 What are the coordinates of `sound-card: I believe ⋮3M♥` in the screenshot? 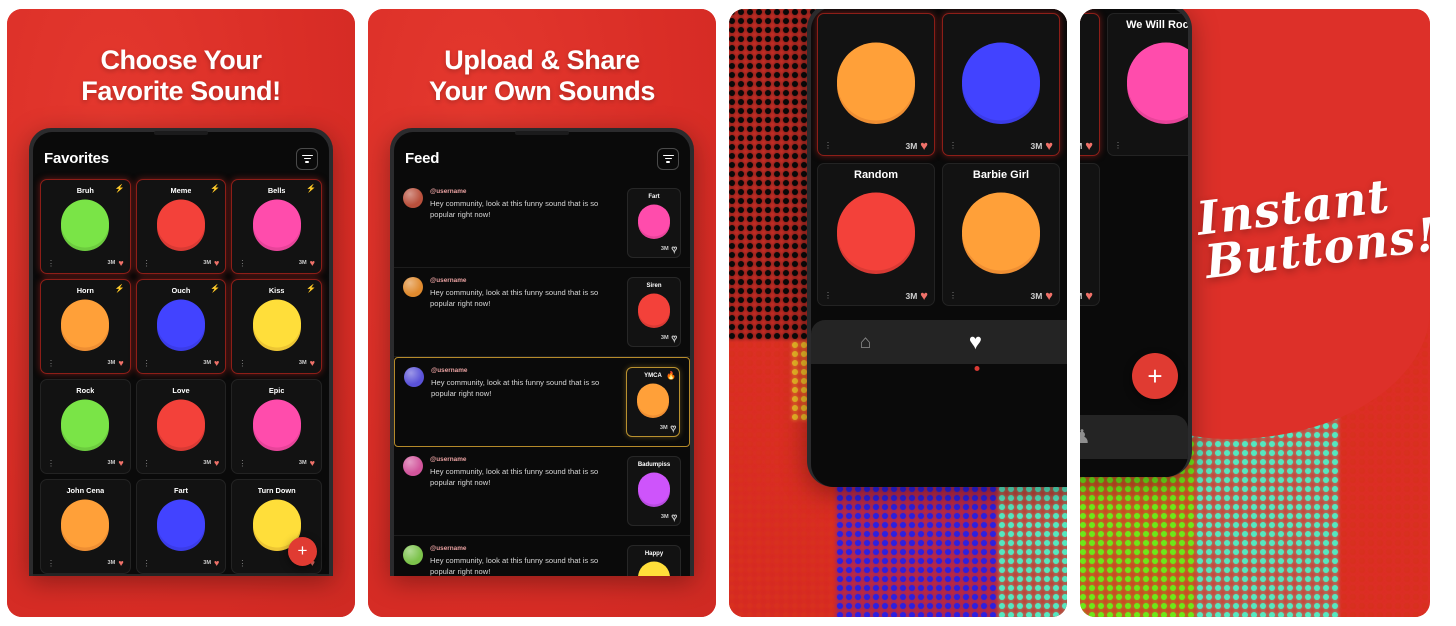 It's located at (1090, 234).